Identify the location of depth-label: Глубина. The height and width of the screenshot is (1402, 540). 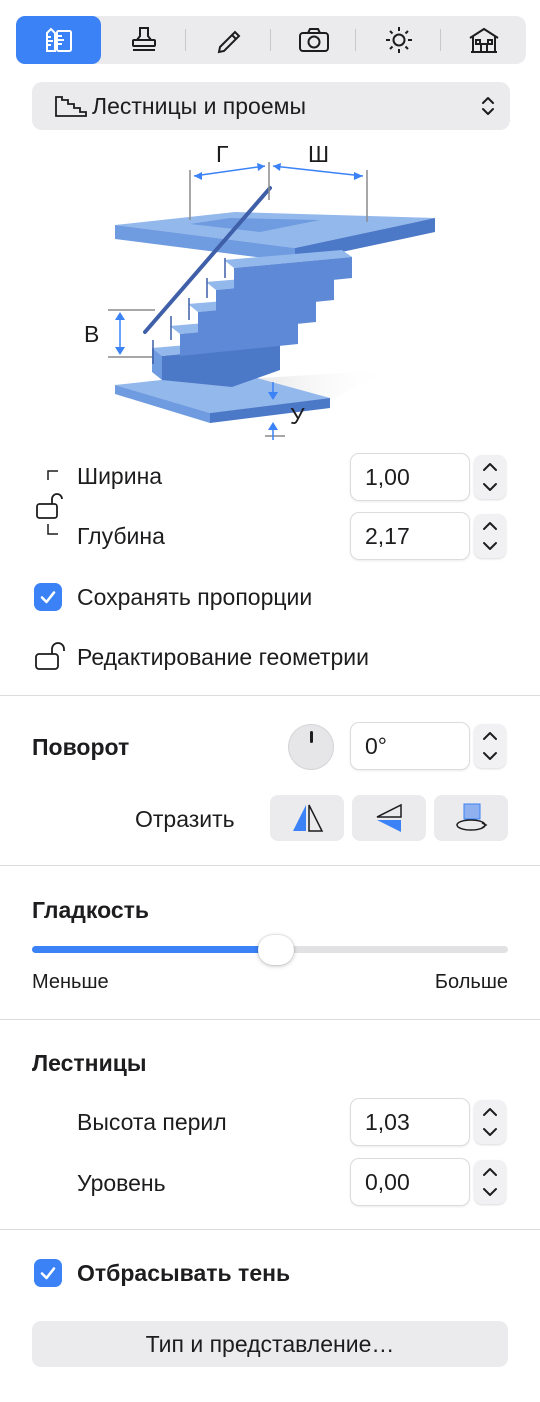
(121, 536).